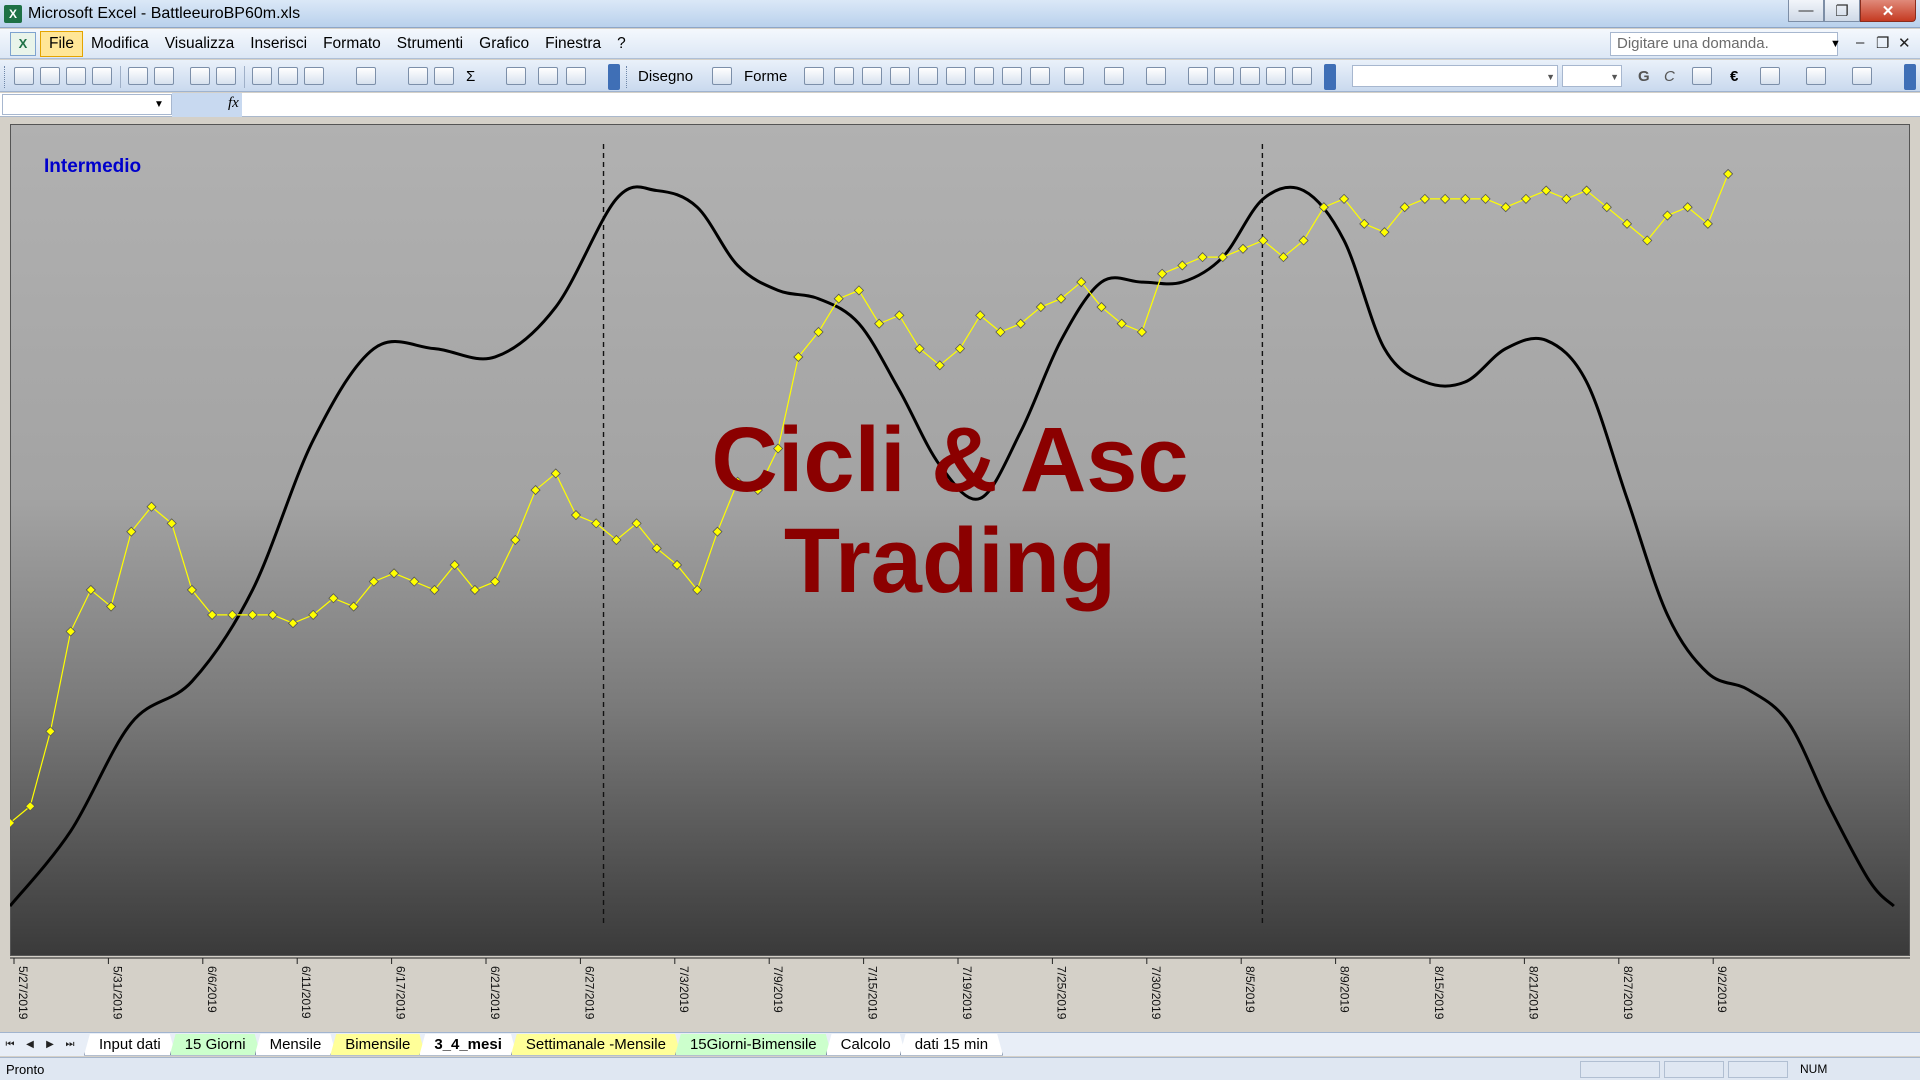 The image size is (1920, 1080). Describe the element at coordinates (430, 44) in the screenshot. I see `menu-strumenti: Strumenti` at that location.